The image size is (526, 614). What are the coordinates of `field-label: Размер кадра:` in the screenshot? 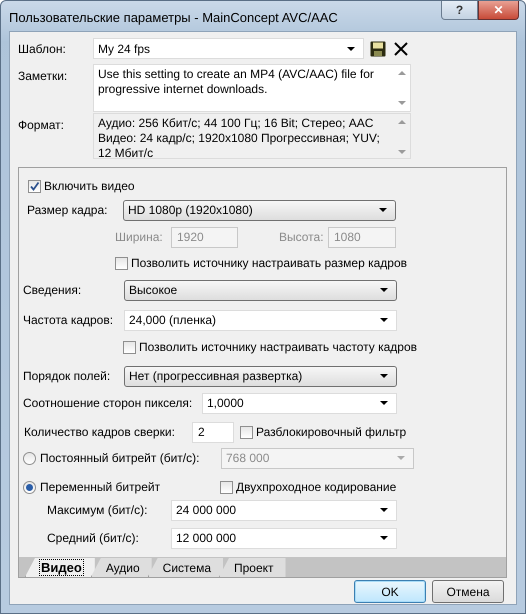 It's located at (67, 210).